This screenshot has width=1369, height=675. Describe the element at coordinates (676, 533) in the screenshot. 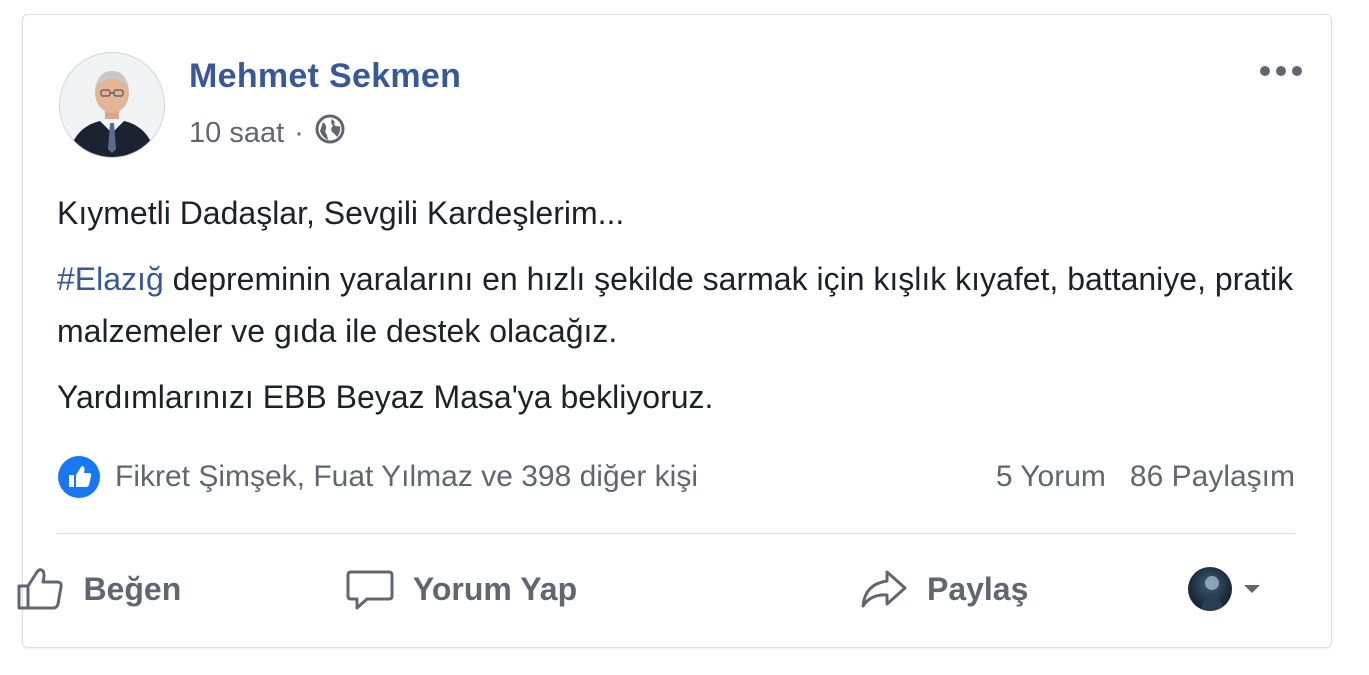

I see `actions-divider` at that location.